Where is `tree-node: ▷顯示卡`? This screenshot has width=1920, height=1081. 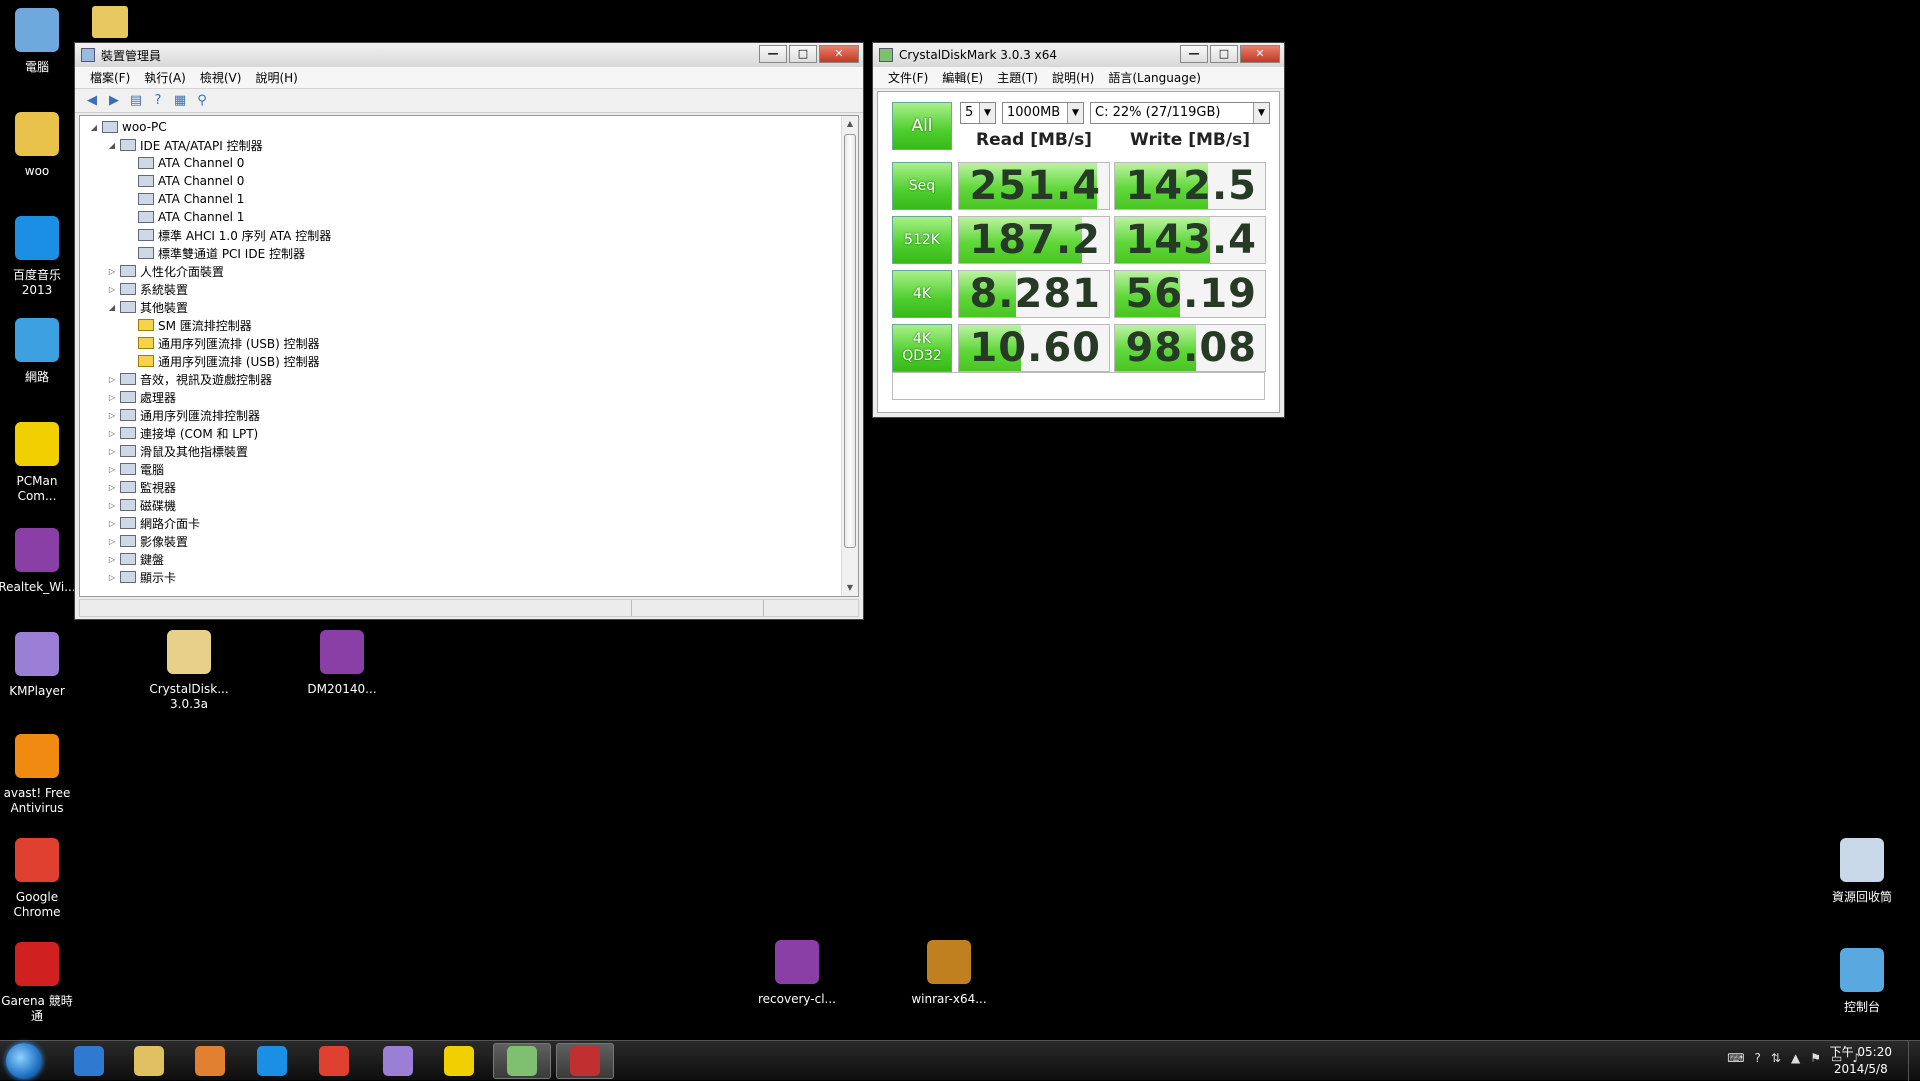
tree-node: ▷顯示卡 is located at coordinates (469, 577).